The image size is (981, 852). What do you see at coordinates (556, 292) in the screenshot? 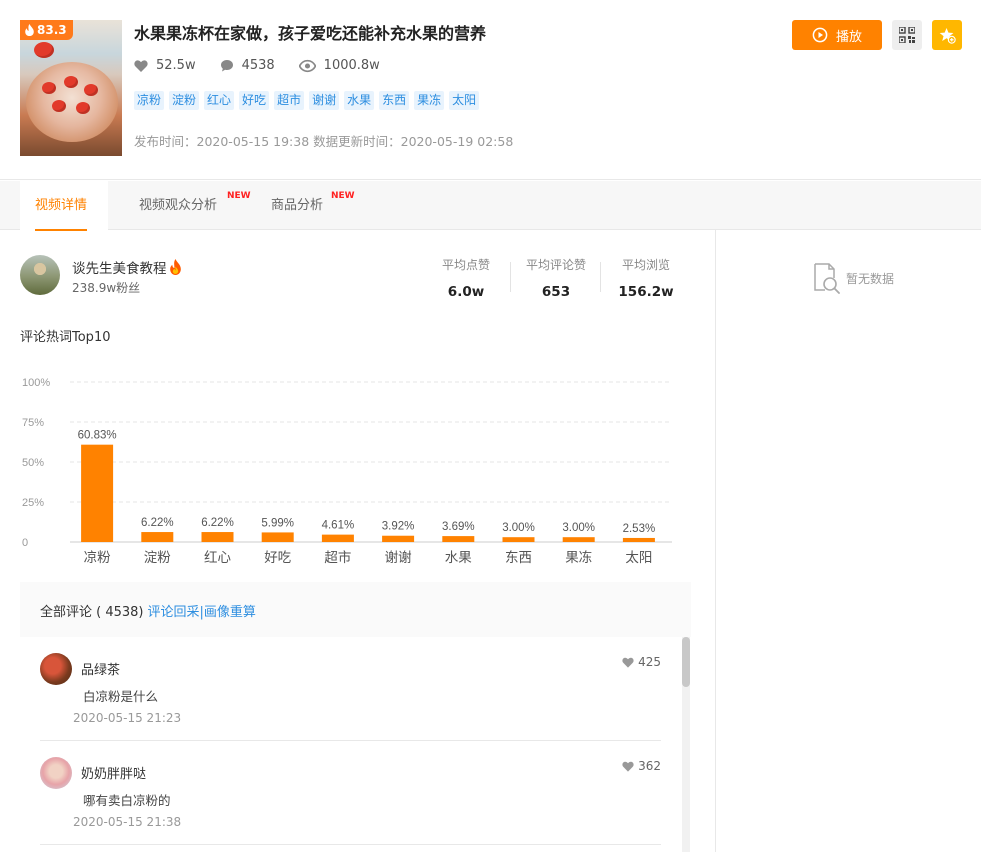
I see `avg-value: 653` at bounding box center [556, 292].